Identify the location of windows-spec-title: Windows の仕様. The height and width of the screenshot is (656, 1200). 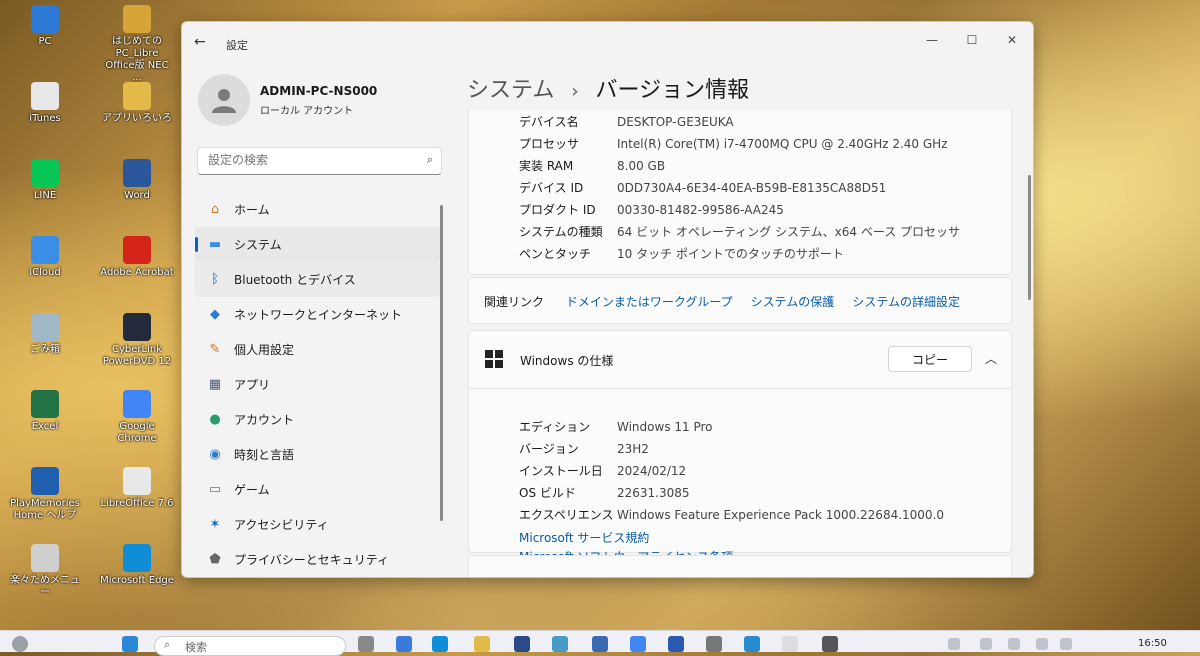
(567, 361).